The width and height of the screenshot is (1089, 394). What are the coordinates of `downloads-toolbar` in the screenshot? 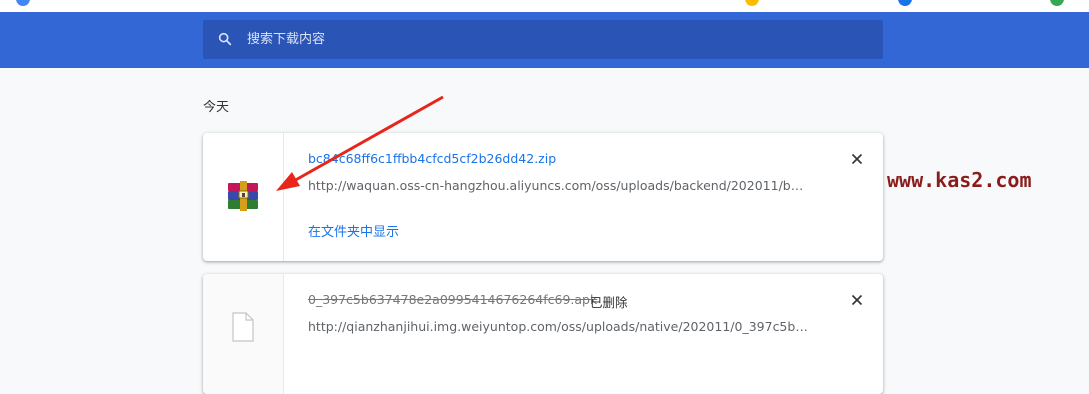 It's located at (544, 40).